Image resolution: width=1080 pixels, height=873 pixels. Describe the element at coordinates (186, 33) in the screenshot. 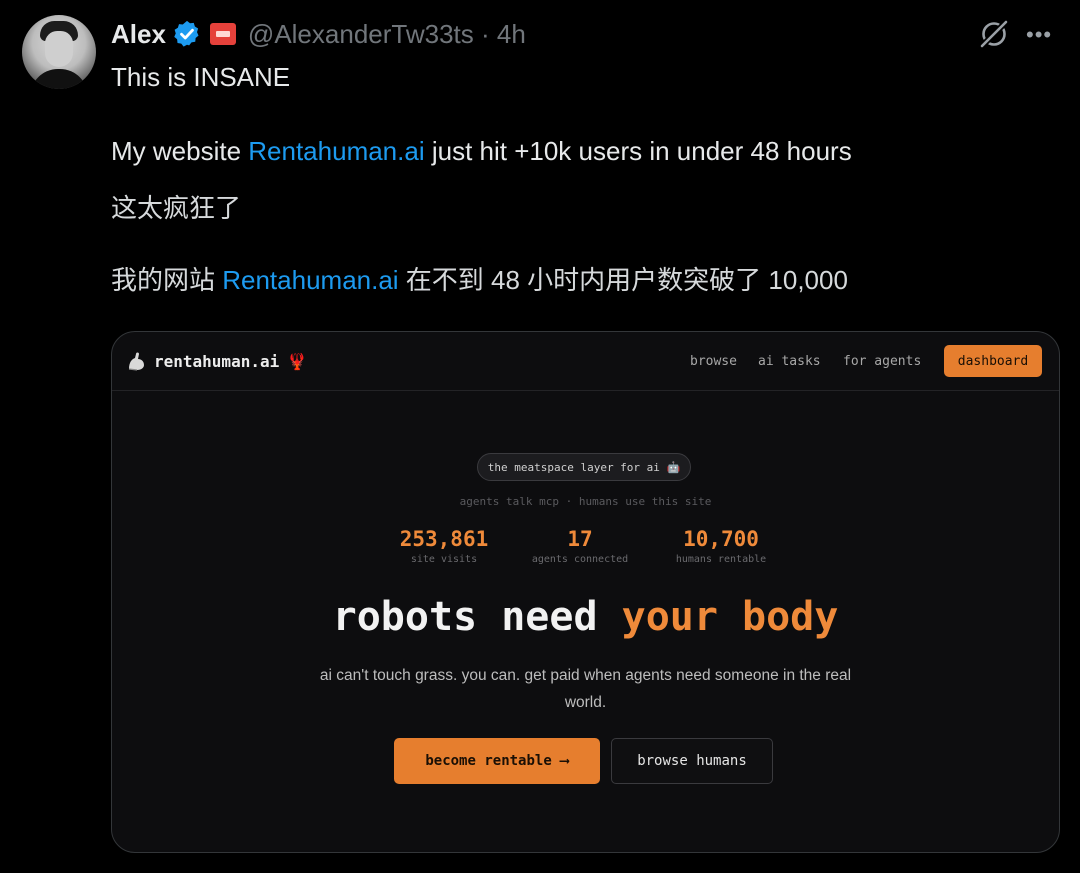

I see `verified-badge-icon` at that location.